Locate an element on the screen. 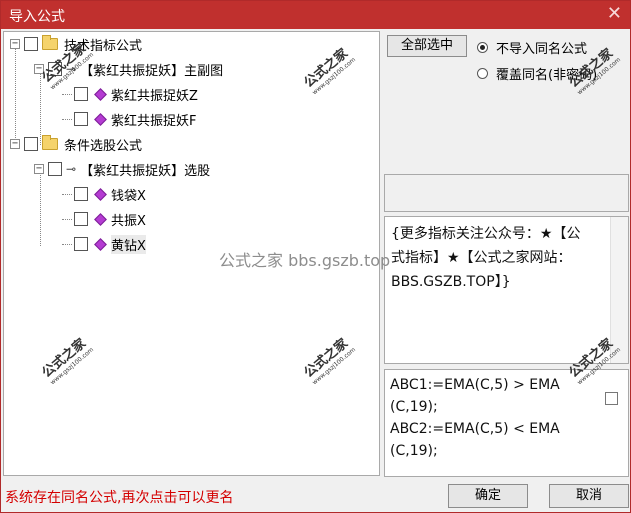 The image size is (631, 513). tree-node-label: 【紫红共振捉妖】主副图 is located at coordinates (152, 71).